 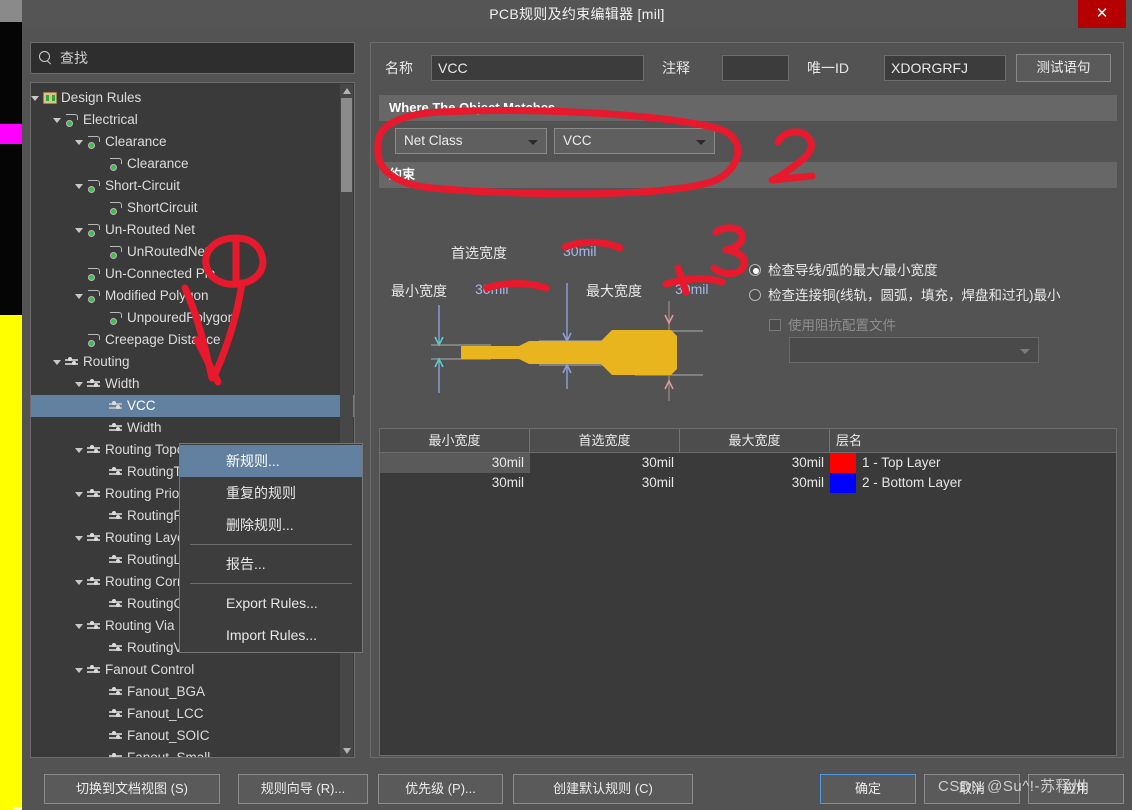 What do you see at coordinates (945, 68) in the screenshot?
I see `unique-id-field: XDORGRFJ` at bounding box center [945, 68].